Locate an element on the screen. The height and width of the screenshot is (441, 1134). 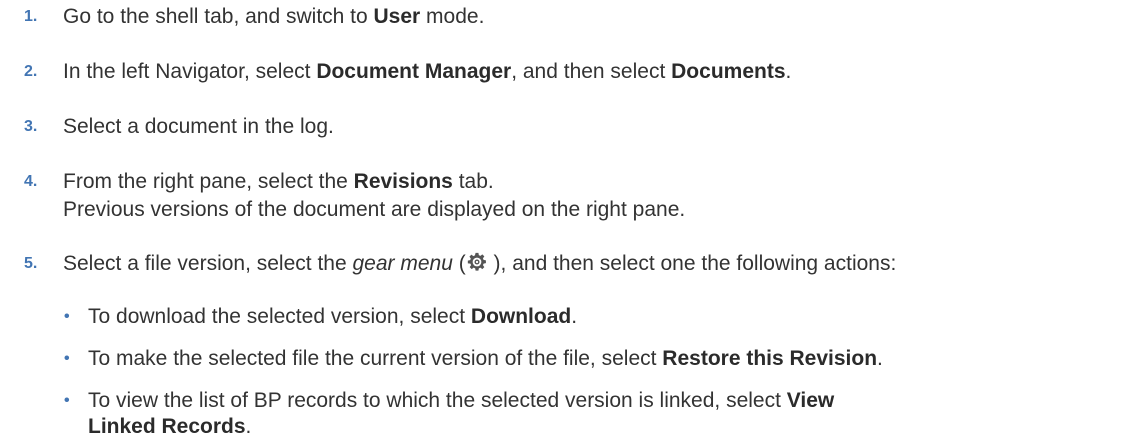
bold-term: Revisions is located at coordinates (403, 181).